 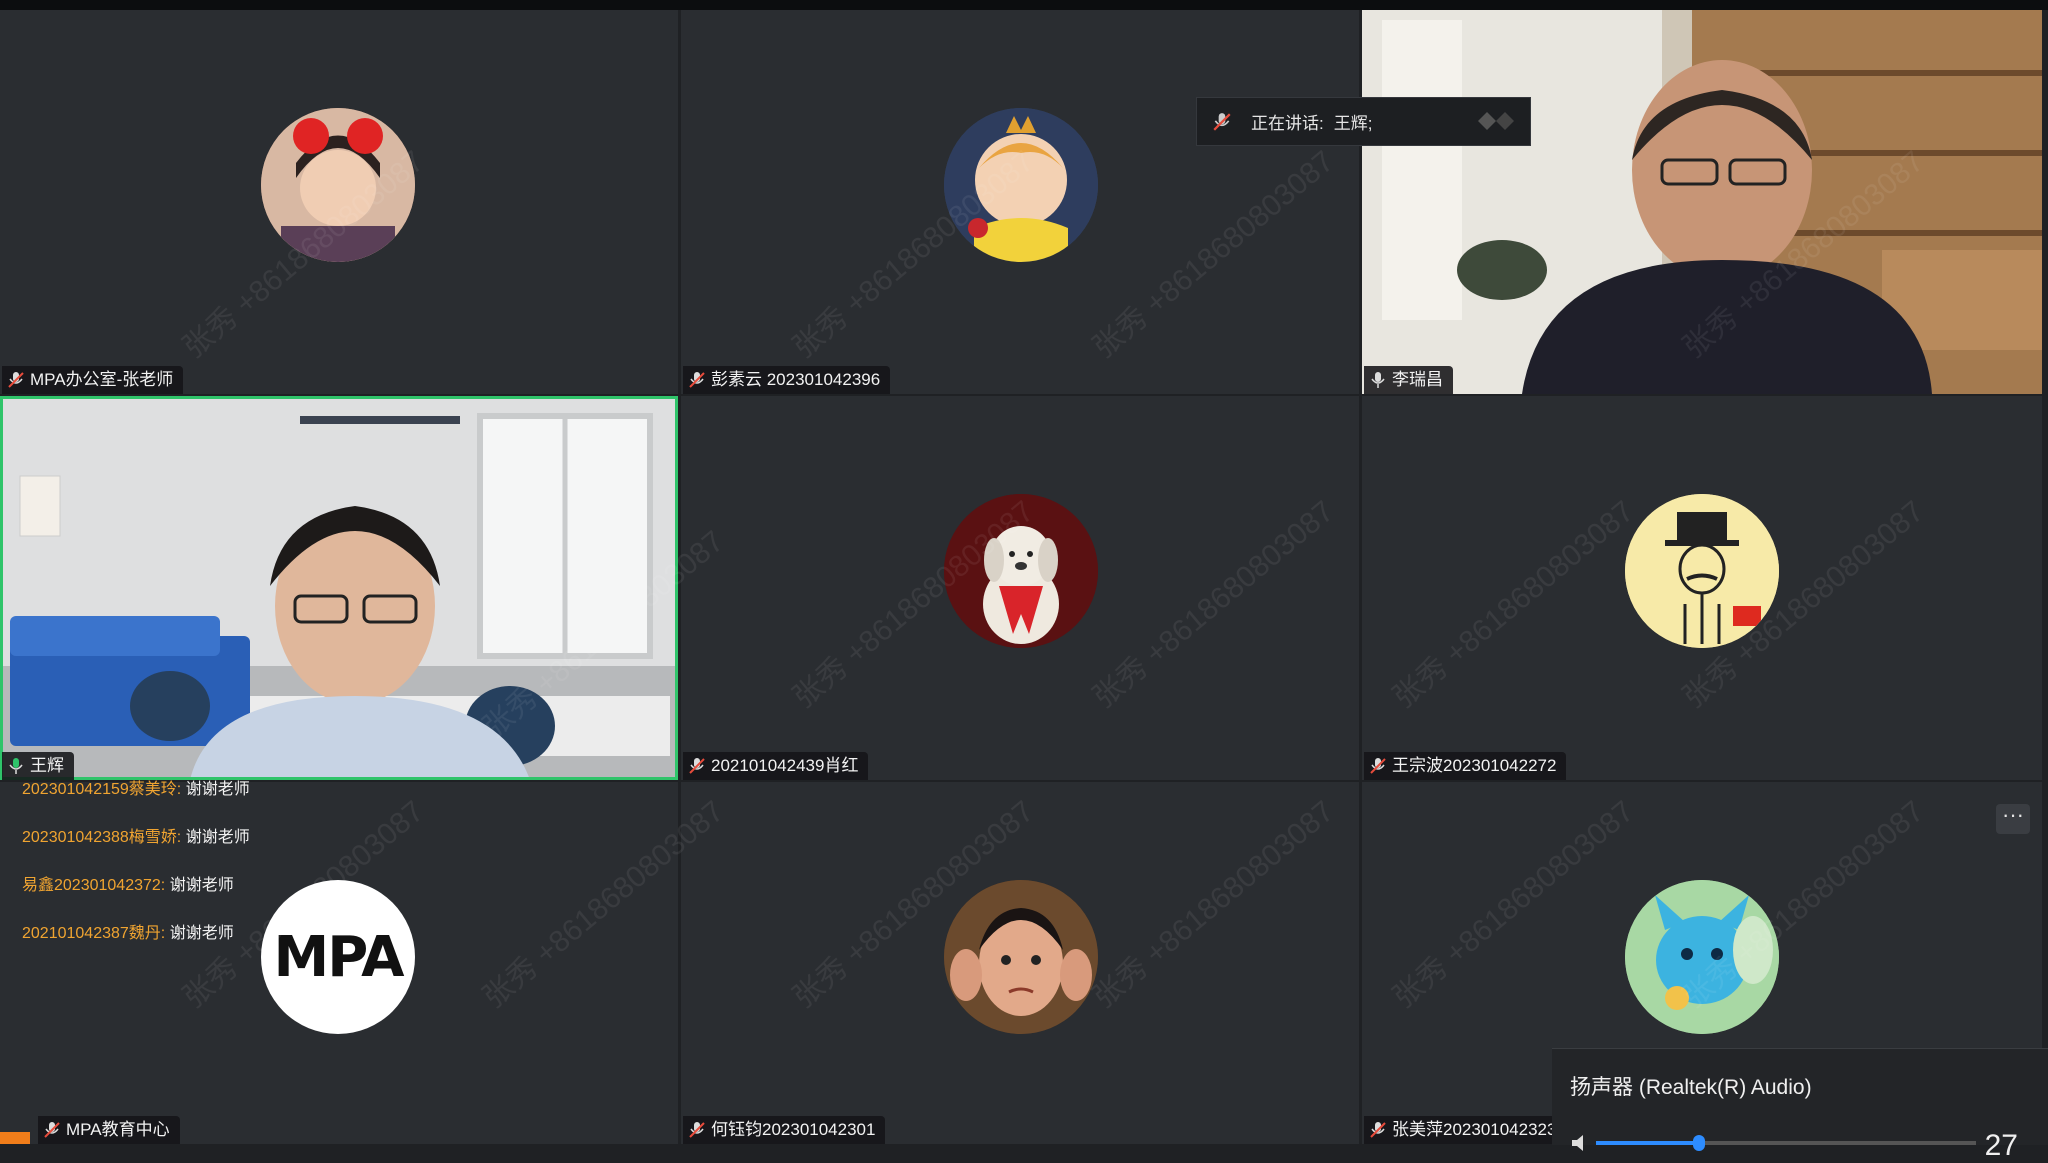 I want to click on participant-tile-1: MPA办公室-张老师, so click(x=339, y=202).